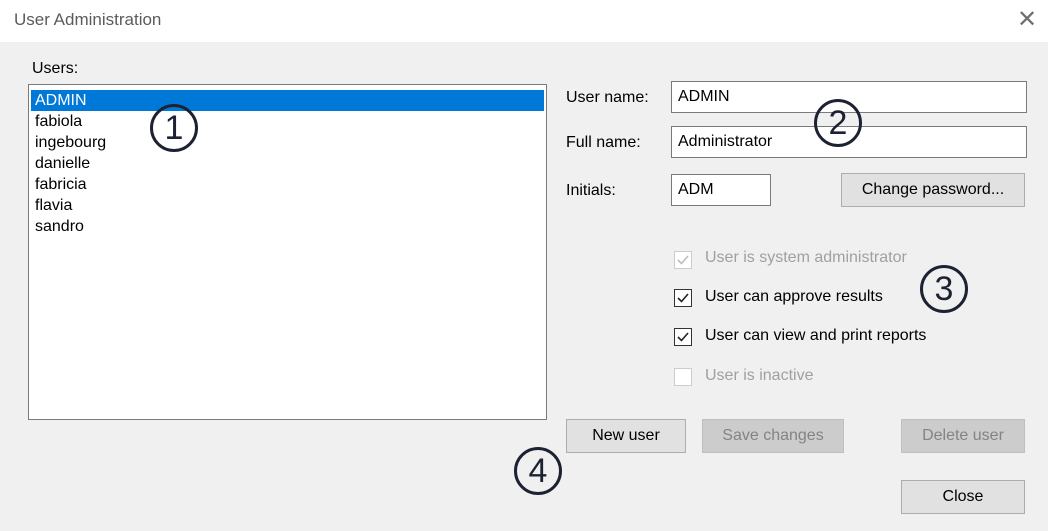 The width and height of the screenshot is (1048, 531). Describe the element at coordinates (794, 296) in the screenshot. I see `approve-results-label: User can approve results` at that location.